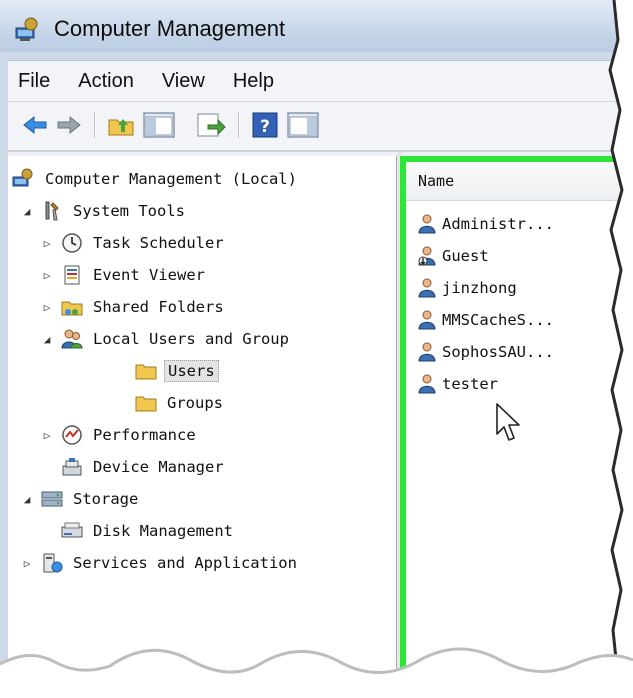 Image resolution: width=633 pixels, height=698 pixels. Describe the element at coordinates (185, 563) in the screenshot. I see `tree-node-label: Services and Application` at that location.